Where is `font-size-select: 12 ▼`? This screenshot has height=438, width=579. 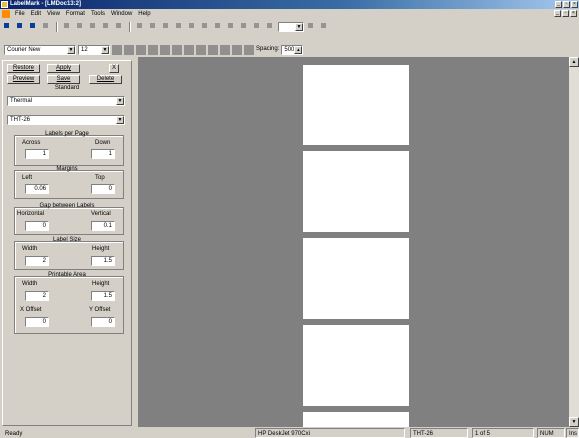
font-size-select: 12 ▼ is located at coordinates (94, 49).